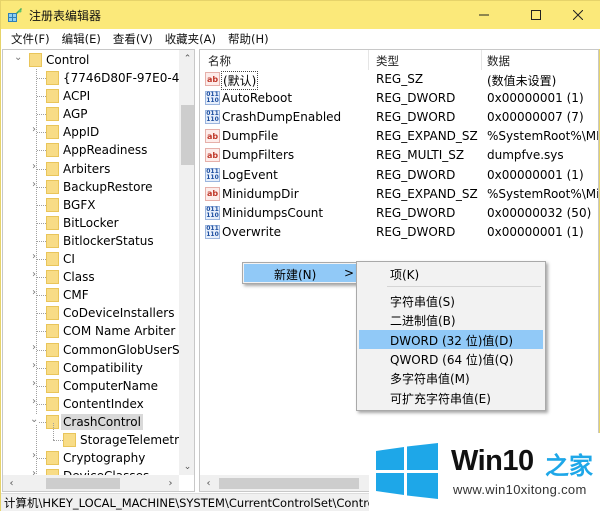 This screenshot has width=600, height=511. What do you see at coordinates (133, 440) in the screenshot?
I see `tree-item-label: StorageTelemetry` at bounding box center [133, 440].